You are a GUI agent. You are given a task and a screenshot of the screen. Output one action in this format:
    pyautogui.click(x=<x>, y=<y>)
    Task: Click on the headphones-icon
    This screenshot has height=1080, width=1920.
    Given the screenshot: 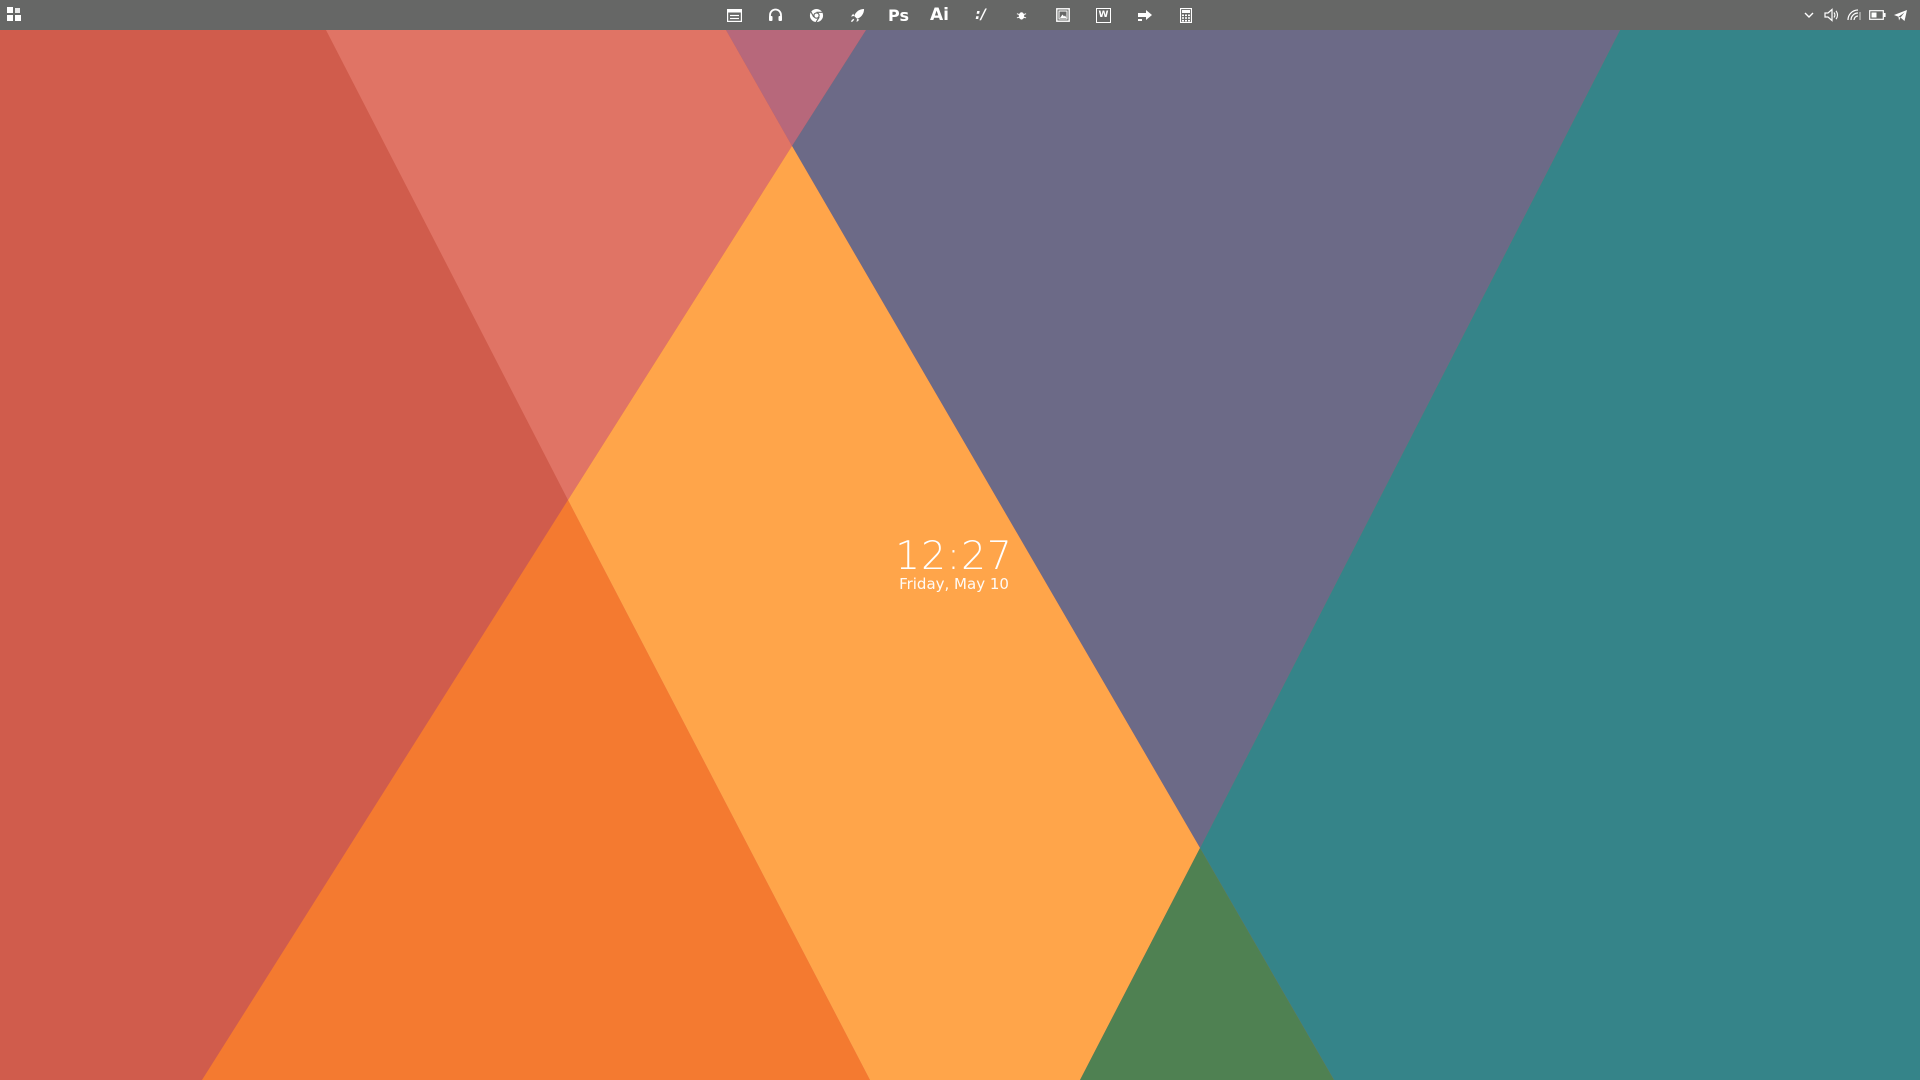 What is the action you would take?
    pyautogui.click(x=775, y=14)
    